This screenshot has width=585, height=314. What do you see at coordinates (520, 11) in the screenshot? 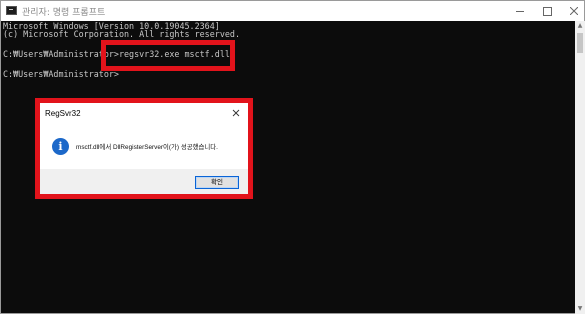
I see `minimize-button` at bounding box center [520, 11].